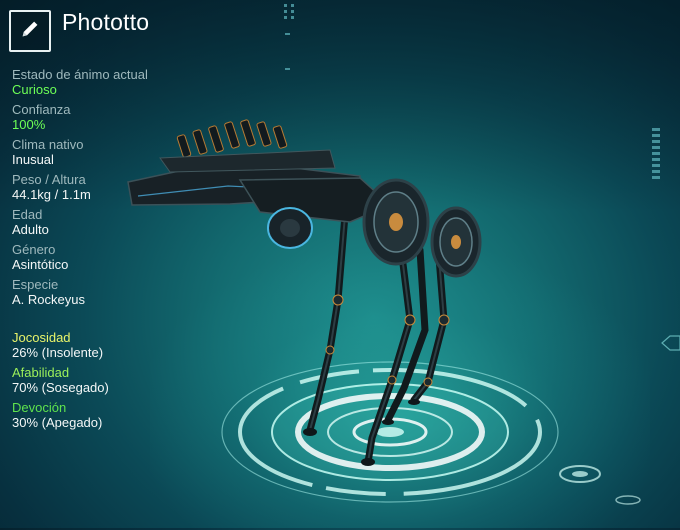 Image resolution: width=680 pixels, height=530 pixels. Describe the element at coordinates (41, 337) in the screenshot. I see `trait-label: Jocosidad` at that location.